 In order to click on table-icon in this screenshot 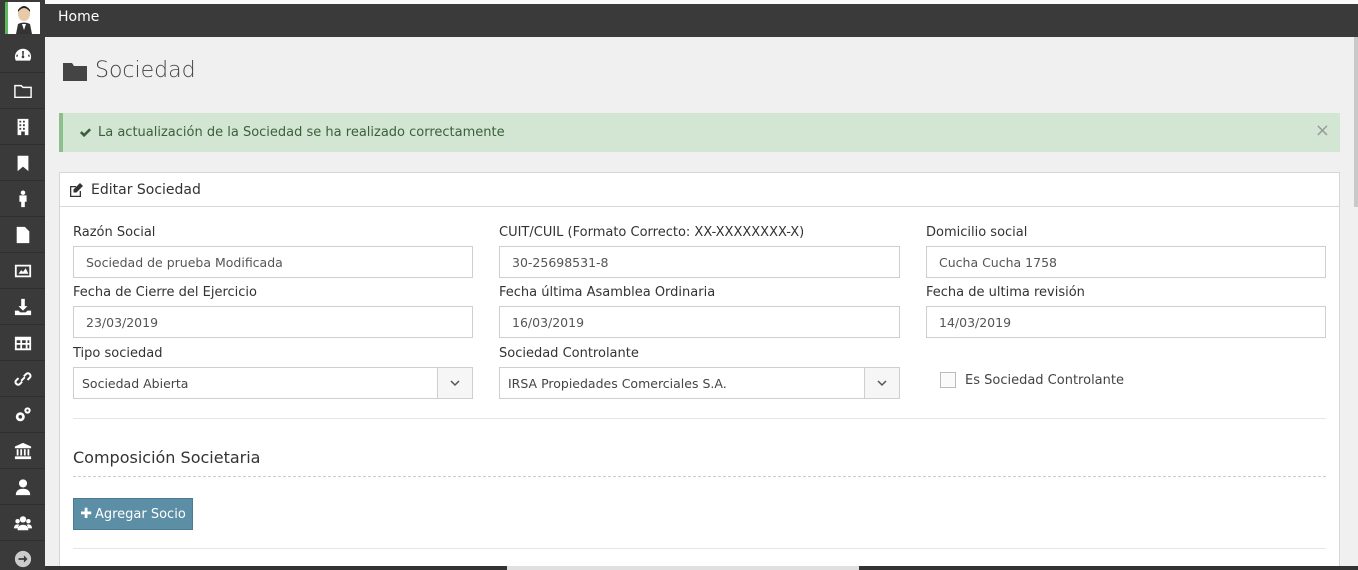, I will do `click(22, 343)`.